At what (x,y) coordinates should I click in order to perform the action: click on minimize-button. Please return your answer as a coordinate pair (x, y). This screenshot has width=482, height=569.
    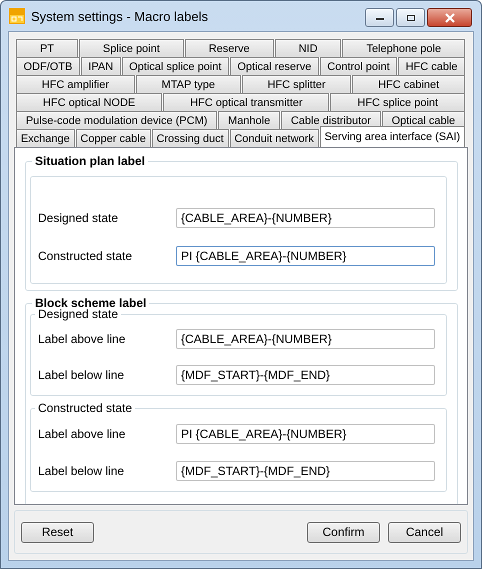
    Looking at the image, I should click on (379, 17).